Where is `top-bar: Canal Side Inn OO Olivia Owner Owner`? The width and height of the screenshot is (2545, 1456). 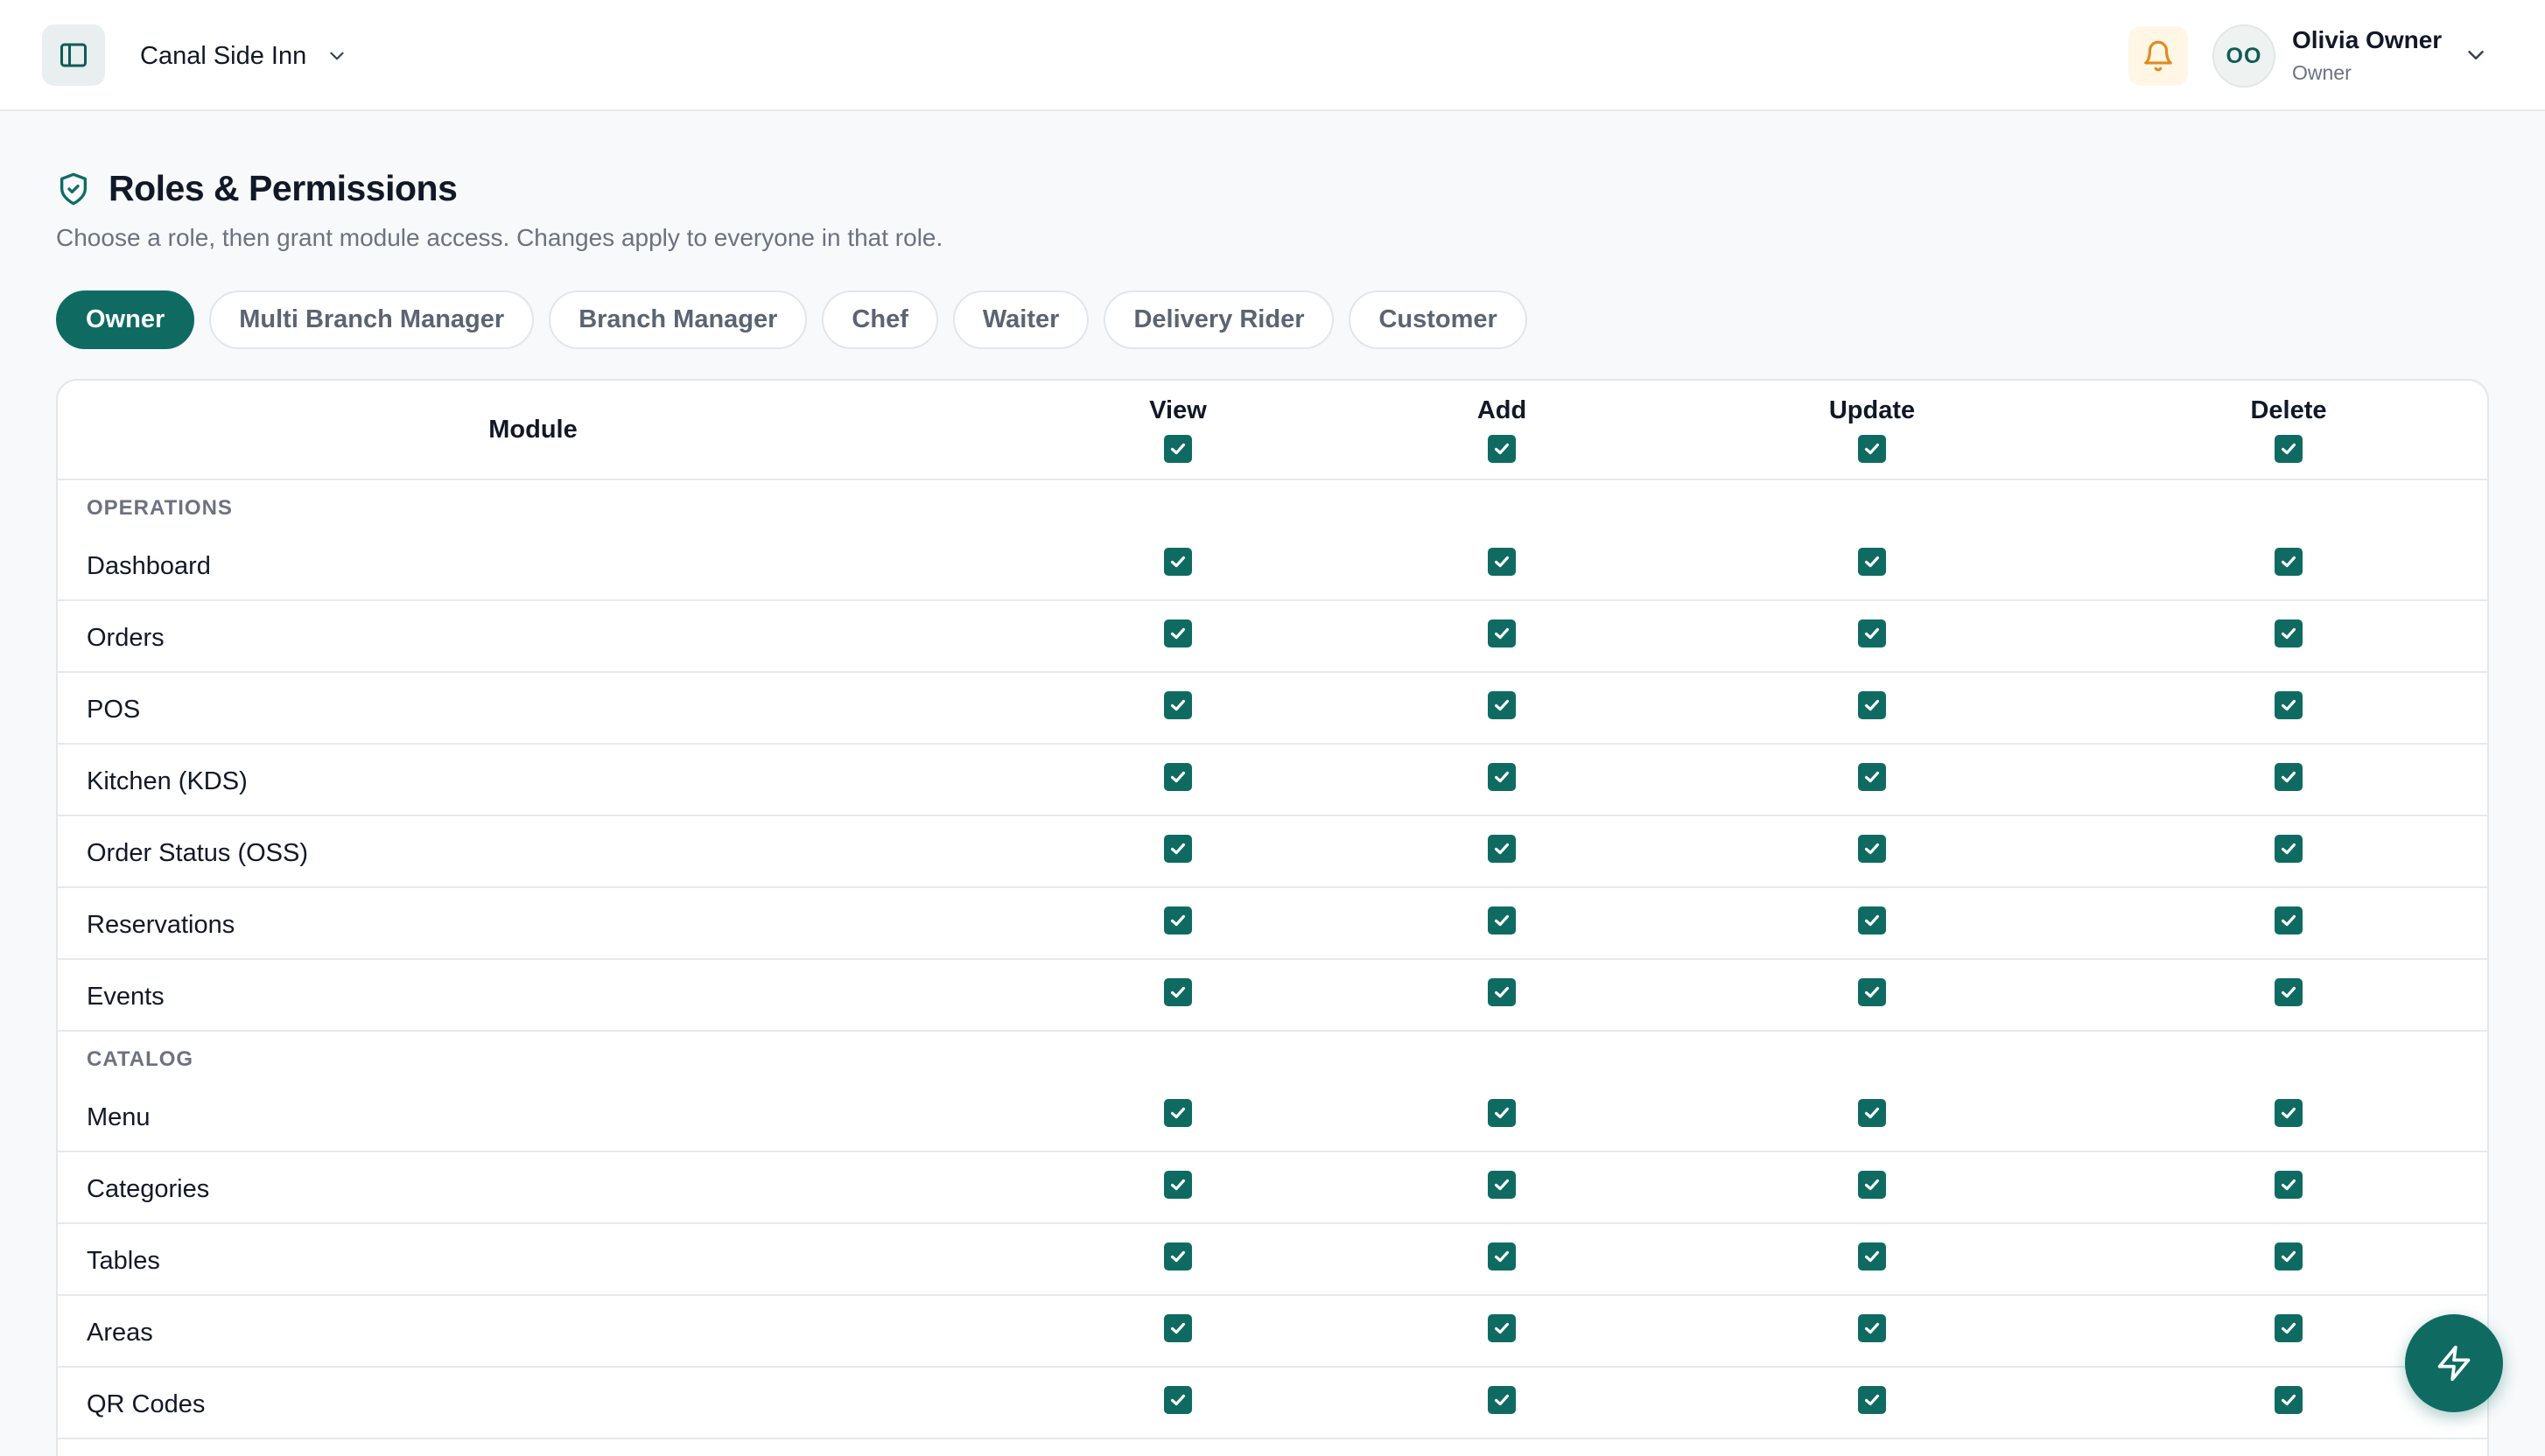
top-bar: Canal Side Inn OO Olivia Owner Owner is located at coordinates (1272, 55).